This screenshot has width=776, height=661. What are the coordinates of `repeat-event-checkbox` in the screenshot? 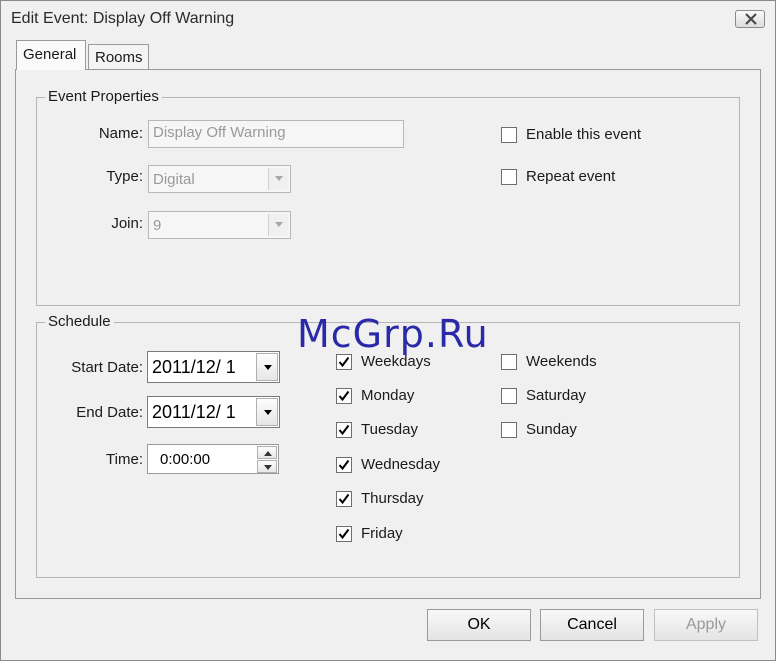 It's located at (509, 177).